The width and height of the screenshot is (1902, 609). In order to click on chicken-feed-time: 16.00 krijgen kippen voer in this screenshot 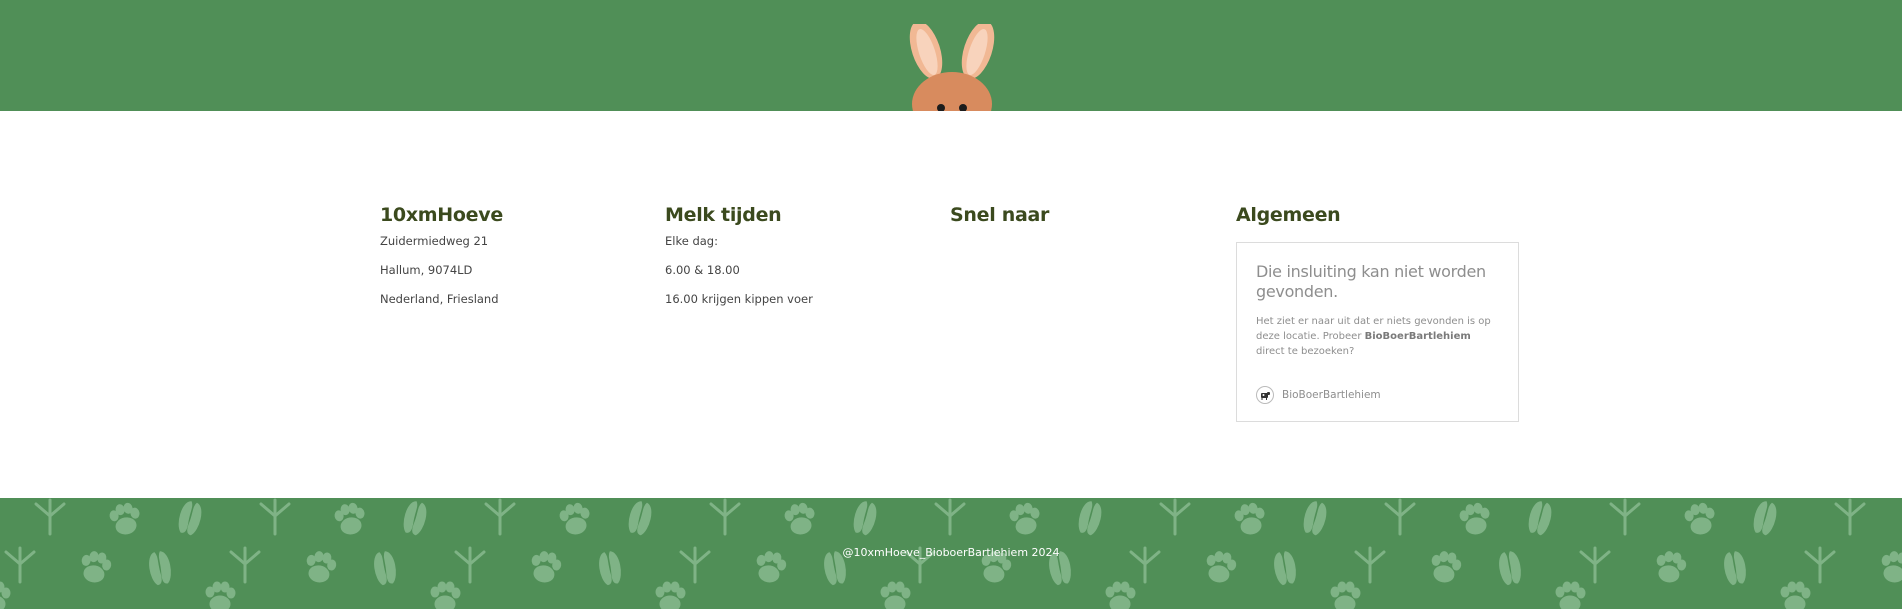, I will do `click(739, 299)`.